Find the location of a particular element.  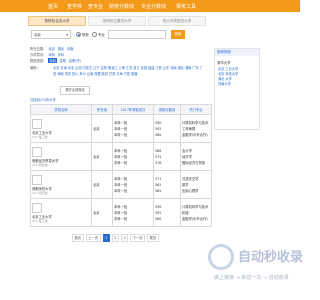

col-score: 录取分数线 is located at coordinates (167, 109).